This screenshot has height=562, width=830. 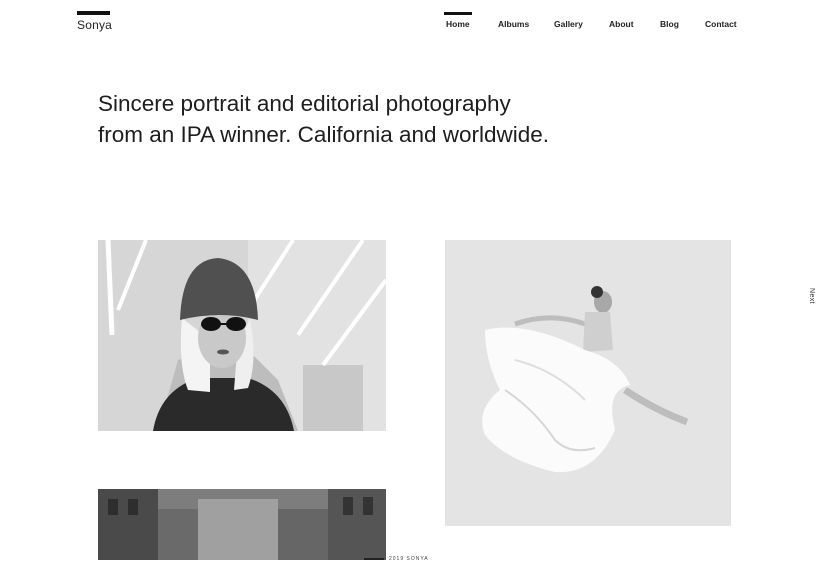 I want to click on nav-item-albums: Albums, so click(x=513, y=20).